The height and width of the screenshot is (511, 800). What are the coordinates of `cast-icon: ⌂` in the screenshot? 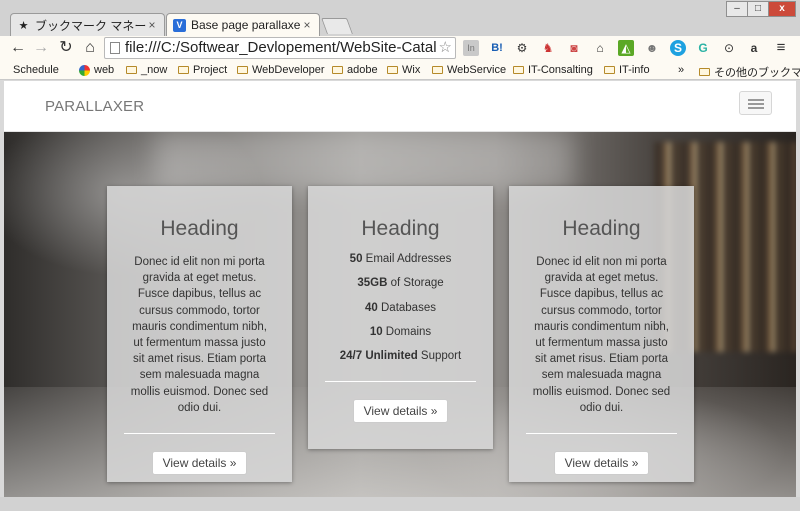 It's located at (600, 48).